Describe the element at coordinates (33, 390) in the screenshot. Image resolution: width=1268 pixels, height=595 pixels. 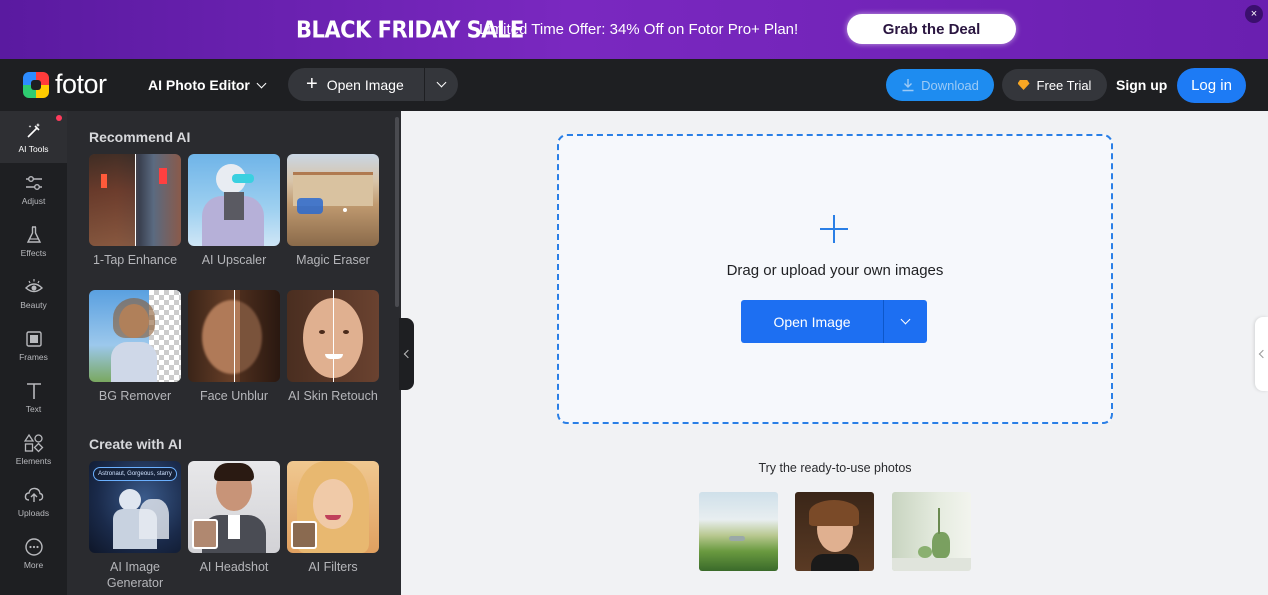
I see `text-icon` at that location.